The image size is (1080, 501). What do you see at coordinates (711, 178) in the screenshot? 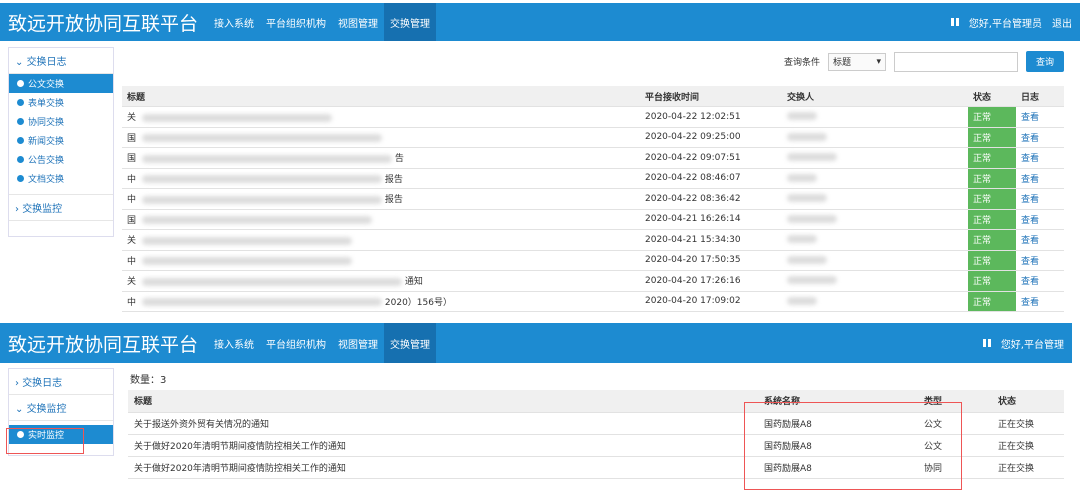
I see `row-receive-time: 2020-04-22 08:46:07` at bounding box center [711, 178].